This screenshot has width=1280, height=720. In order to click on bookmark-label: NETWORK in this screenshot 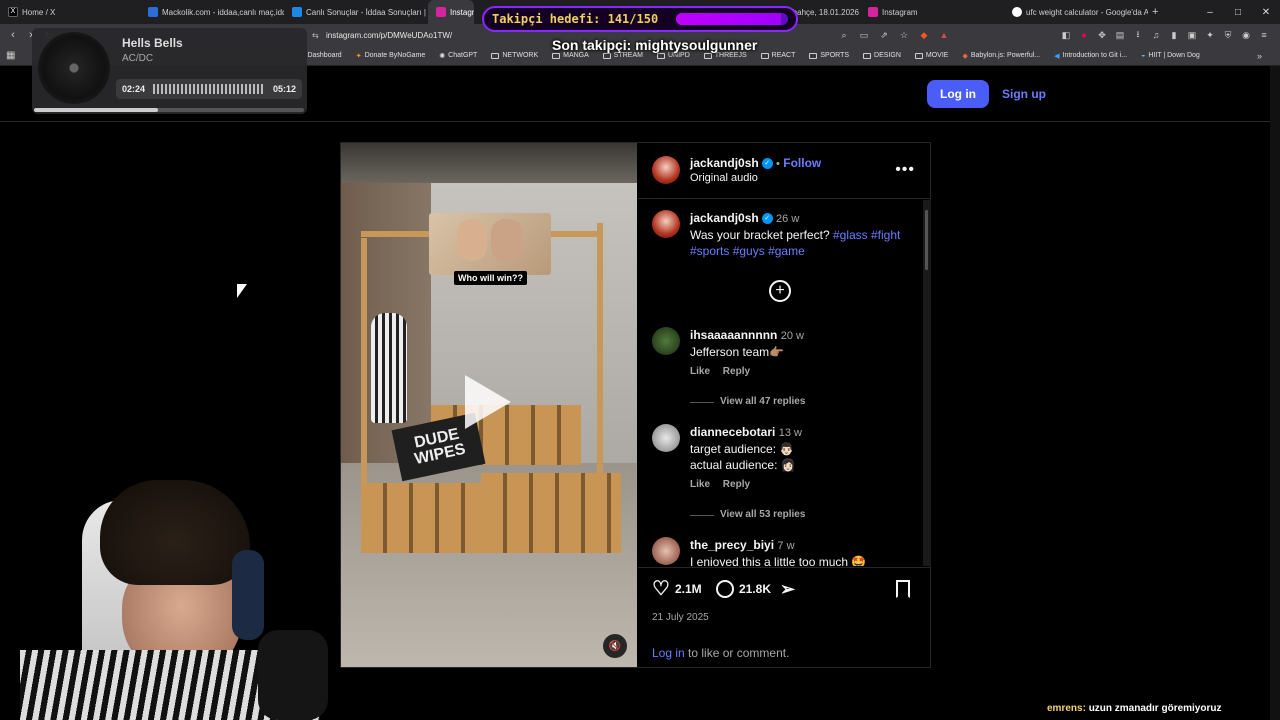, I will do `click(520, 55)`.